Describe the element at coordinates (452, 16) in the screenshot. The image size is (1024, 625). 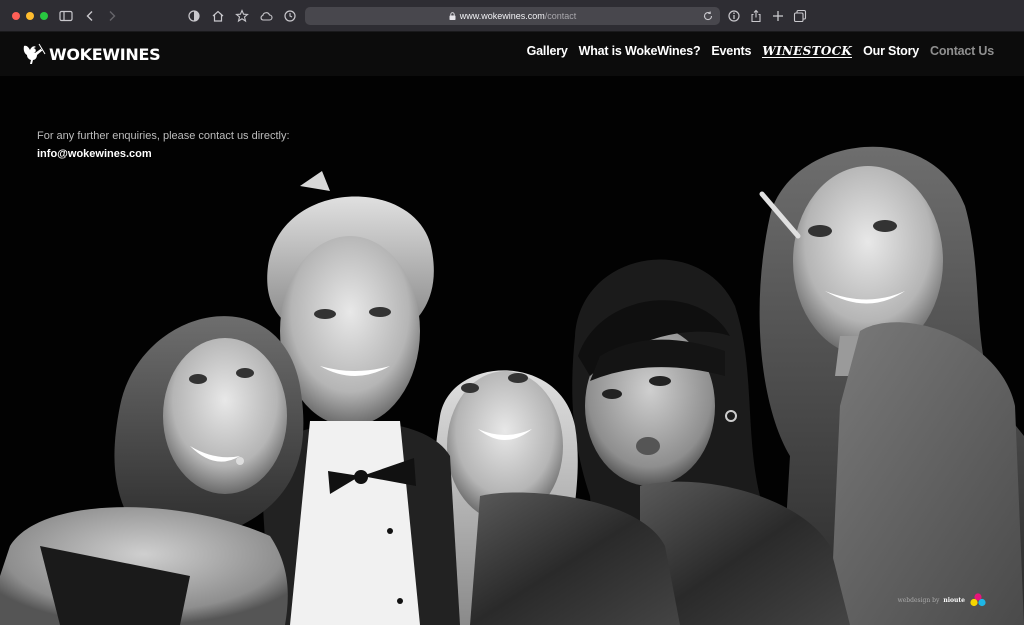
I see `lock-icon` at that location.